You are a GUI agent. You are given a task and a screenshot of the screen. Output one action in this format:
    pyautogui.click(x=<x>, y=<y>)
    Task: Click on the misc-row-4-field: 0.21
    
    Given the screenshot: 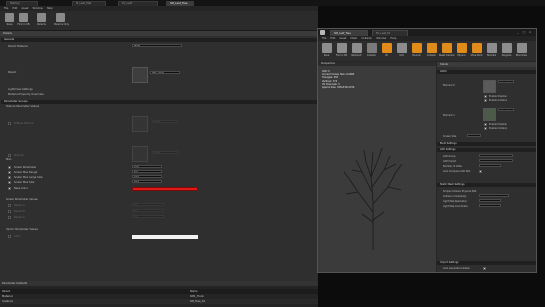 What is the action you would take?
    pyautogui.click(x=147, y=181)
    